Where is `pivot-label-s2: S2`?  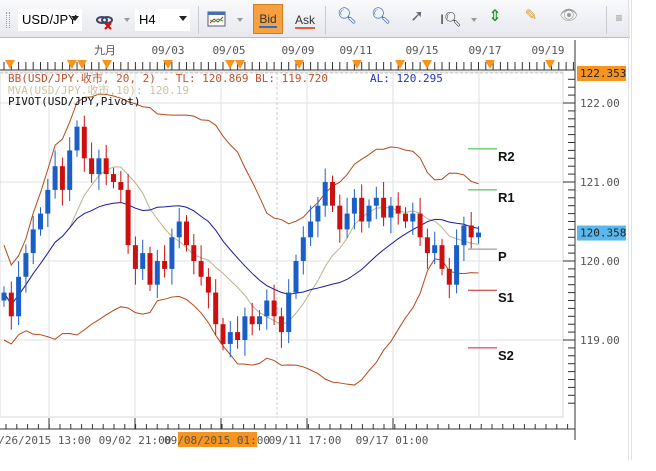
pivot-label-s2: S2 is located at coordinates (506, 355).